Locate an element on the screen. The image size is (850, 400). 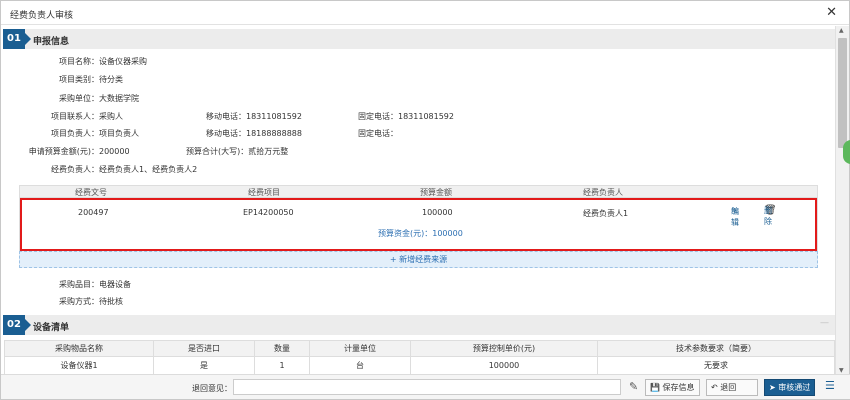
close-icon: ✕ is located at coordinates (831, 12).